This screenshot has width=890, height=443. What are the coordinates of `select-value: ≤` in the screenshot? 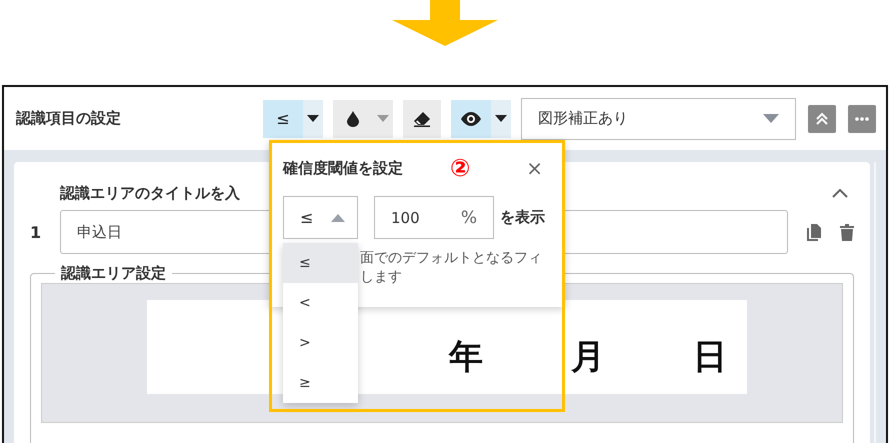 It's located at (307, 217).